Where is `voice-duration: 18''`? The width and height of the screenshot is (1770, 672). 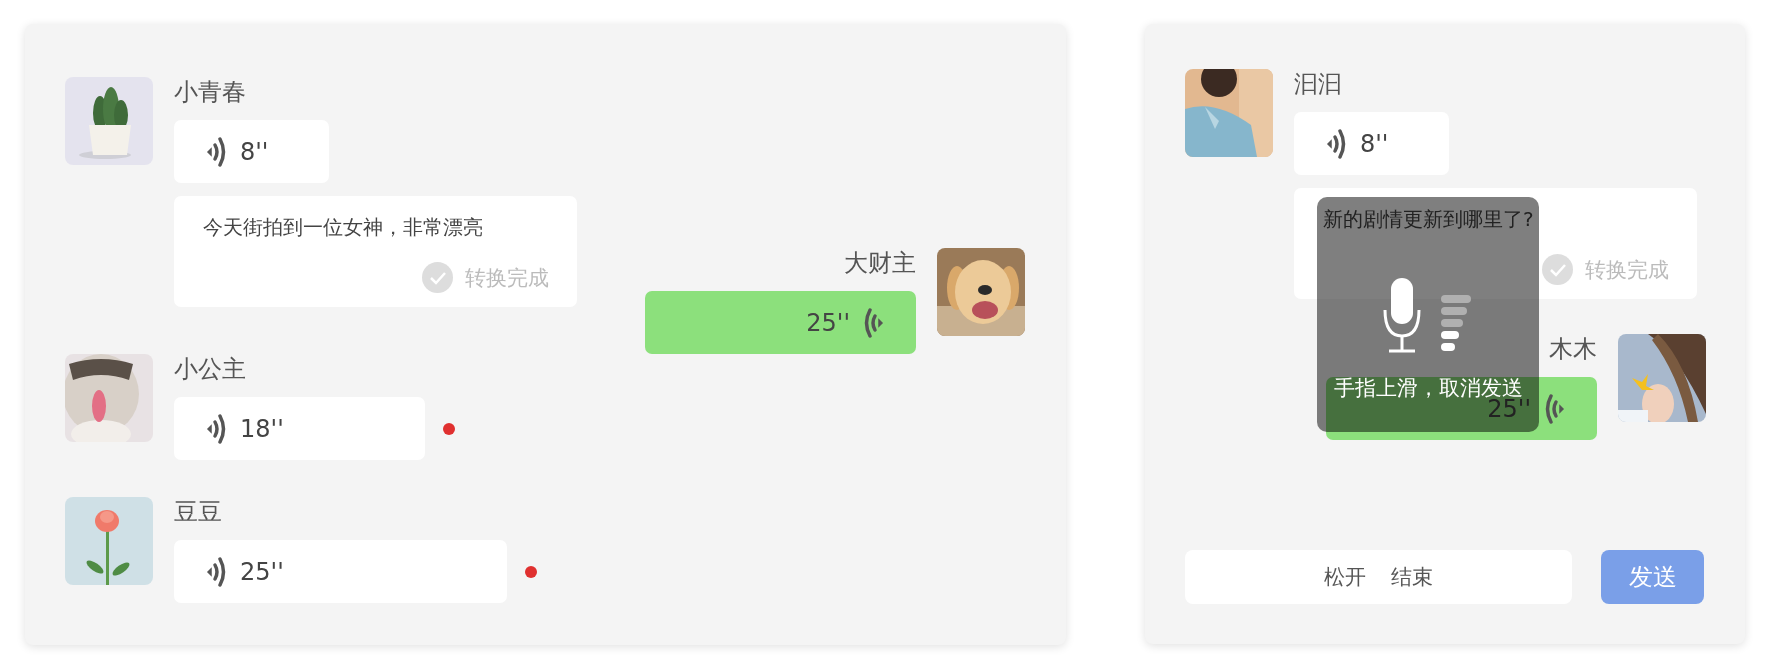 voice-duration: 18'' is located at coordinates (262, 428).